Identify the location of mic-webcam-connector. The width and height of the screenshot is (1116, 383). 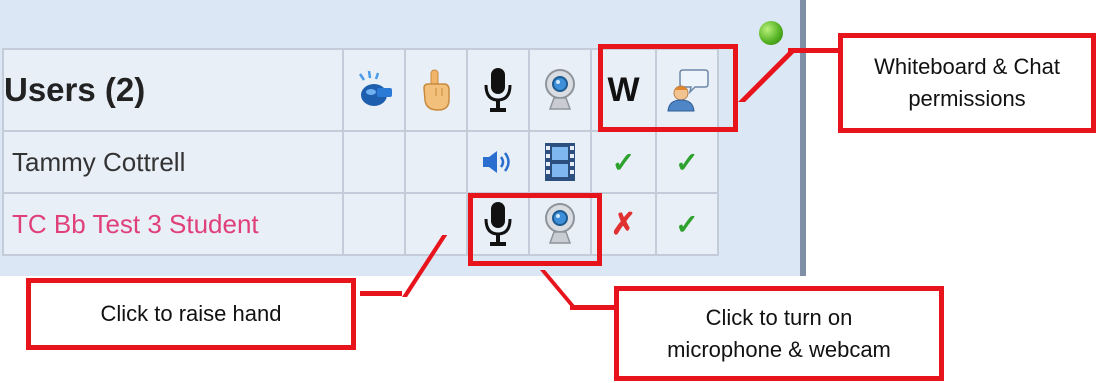
(559, 290).